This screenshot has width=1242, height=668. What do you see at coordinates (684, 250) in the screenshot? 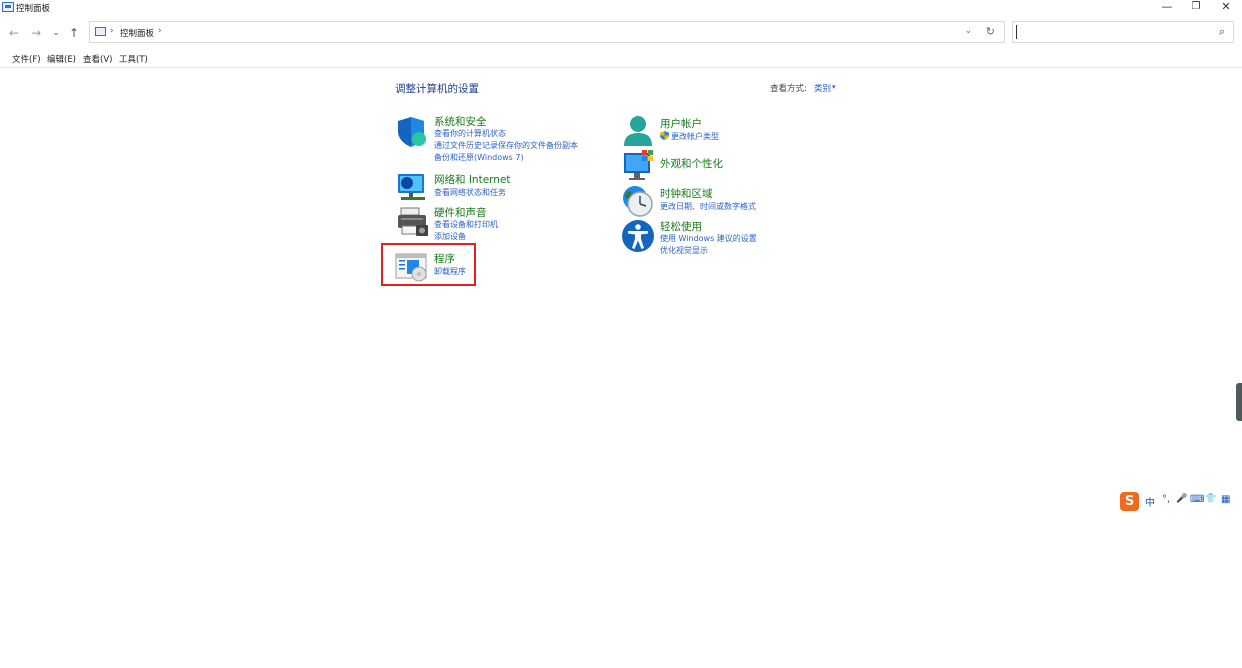
I see `link-optimize-visual-display: 优化视觉显示` at bounding box center [684, 250].